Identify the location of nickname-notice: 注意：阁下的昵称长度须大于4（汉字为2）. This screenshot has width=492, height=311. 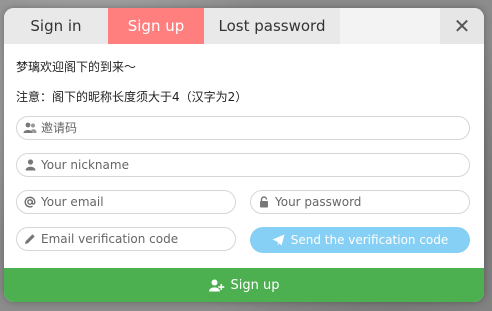
(132, 97).